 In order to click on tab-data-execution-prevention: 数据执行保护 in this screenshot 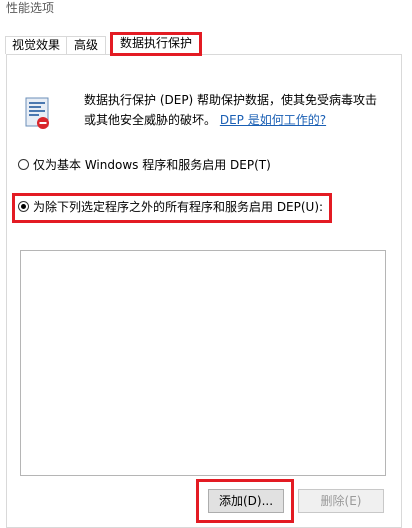, I will do `click(156, 44)`.